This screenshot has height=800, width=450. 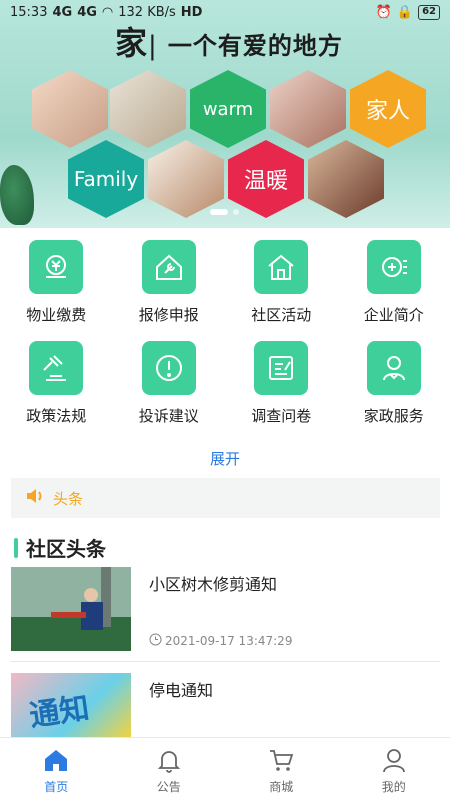 What do you see at coordinates (281, 416) in the screenshot?
I see `service-label: 调查问卷` at bounding box center [281, 416].